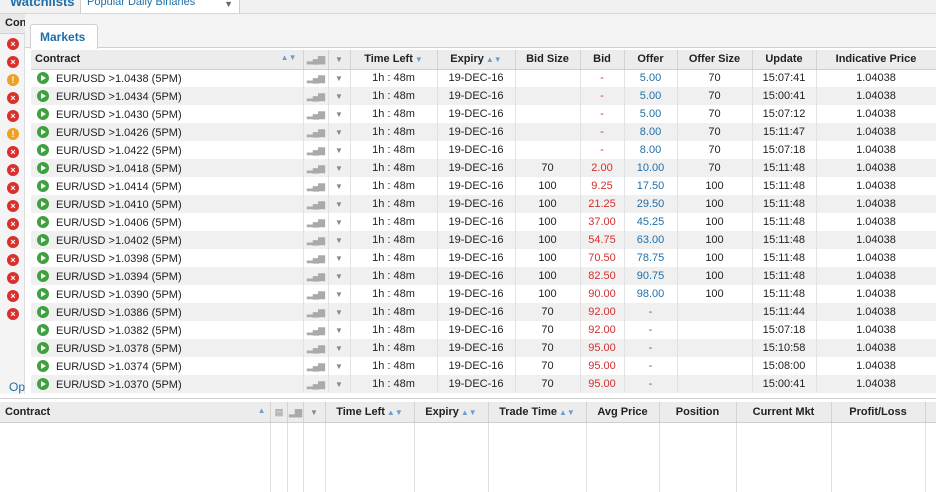 The width and height of the screenshot is (936, 492). I want to click on cell-contract: EUR/USD >1.0418 (5PM), so click(167, 168).